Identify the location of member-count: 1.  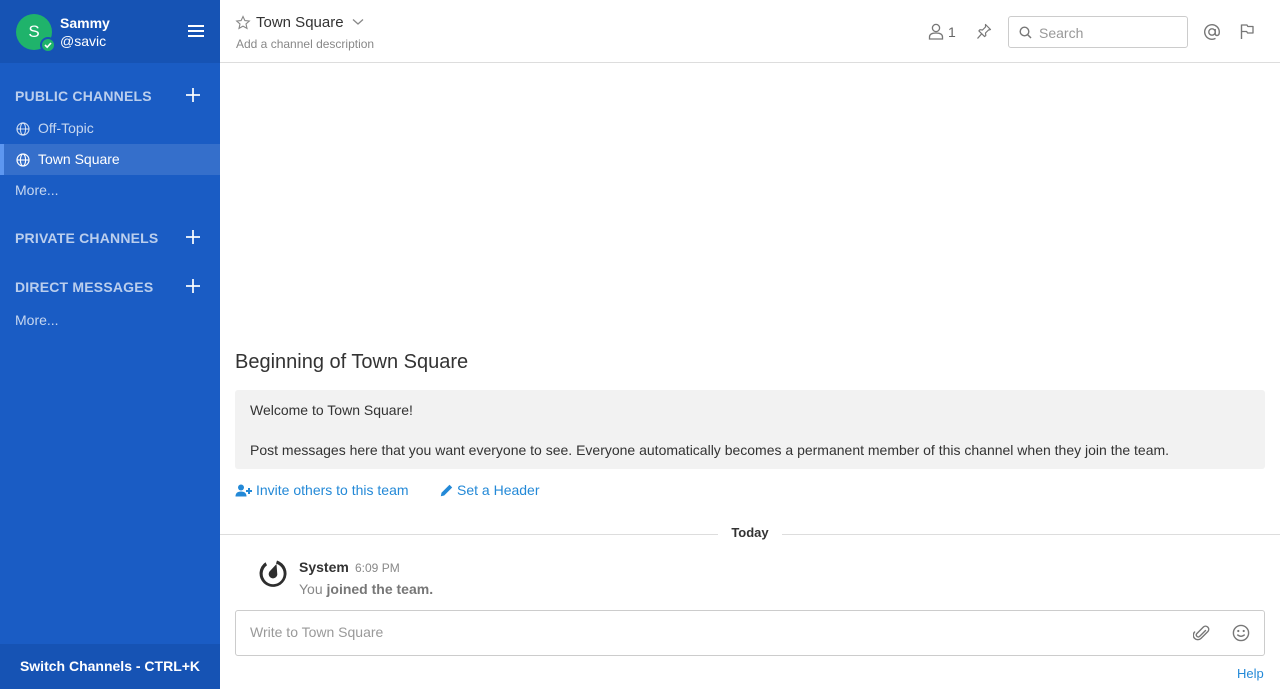
(952, 32).